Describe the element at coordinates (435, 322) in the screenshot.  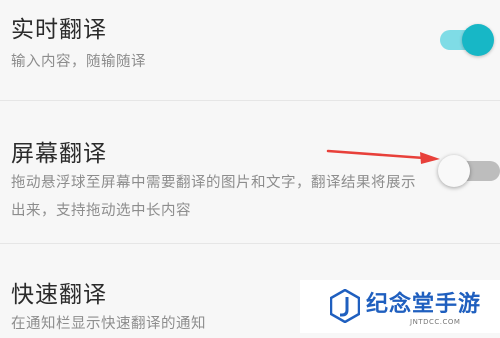
I see `watermark-subtext: JNTDCC.COM` at that location.